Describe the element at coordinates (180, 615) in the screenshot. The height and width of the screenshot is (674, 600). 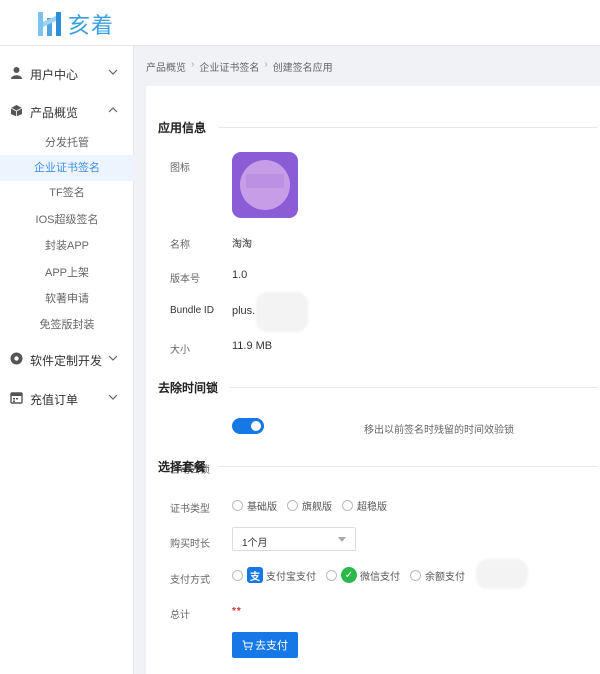
I see `total-label: 总计` at that location.